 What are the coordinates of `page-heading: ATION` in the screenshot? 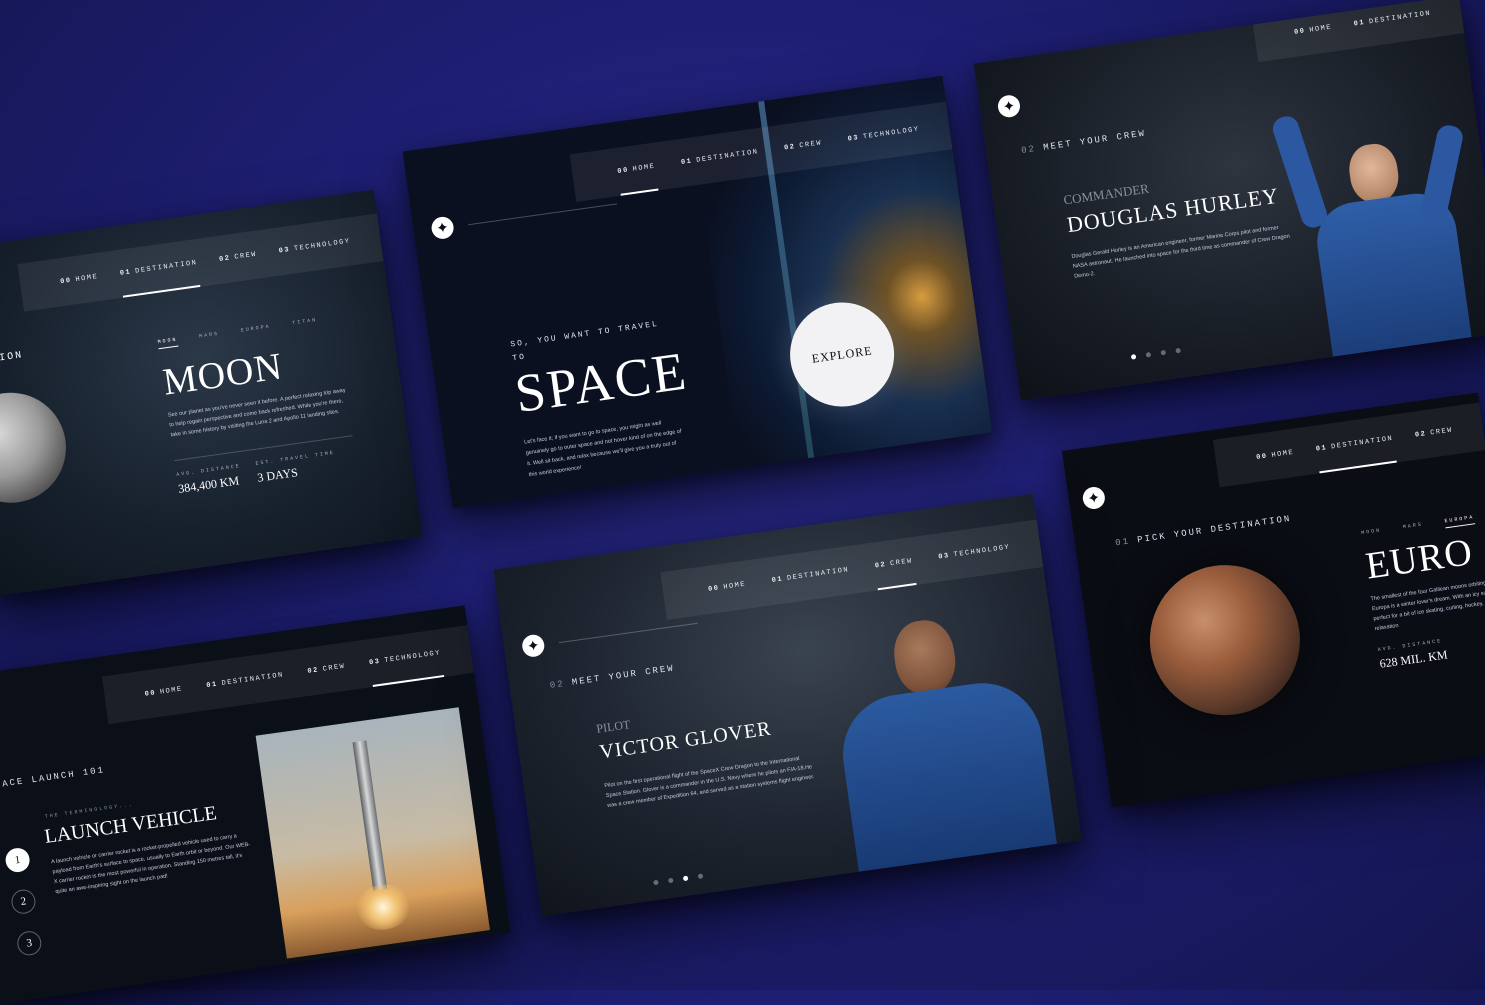 It's located at (12, 358).